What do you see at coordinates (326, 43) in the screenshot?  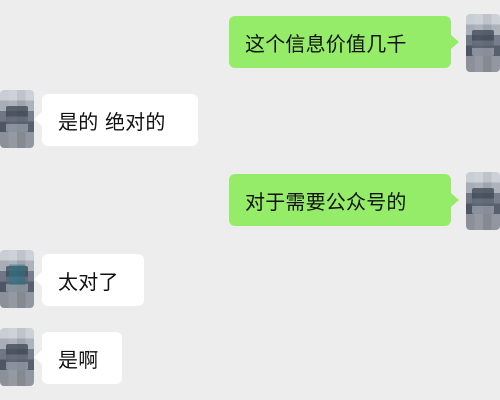 I see `message-text: 这个信息价值几千` at bounding box center [326, 43].